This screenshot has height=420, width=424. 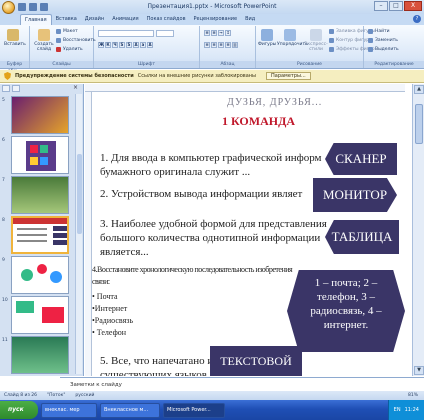 I want to click on slides-tab, so click(x=6, y=88).